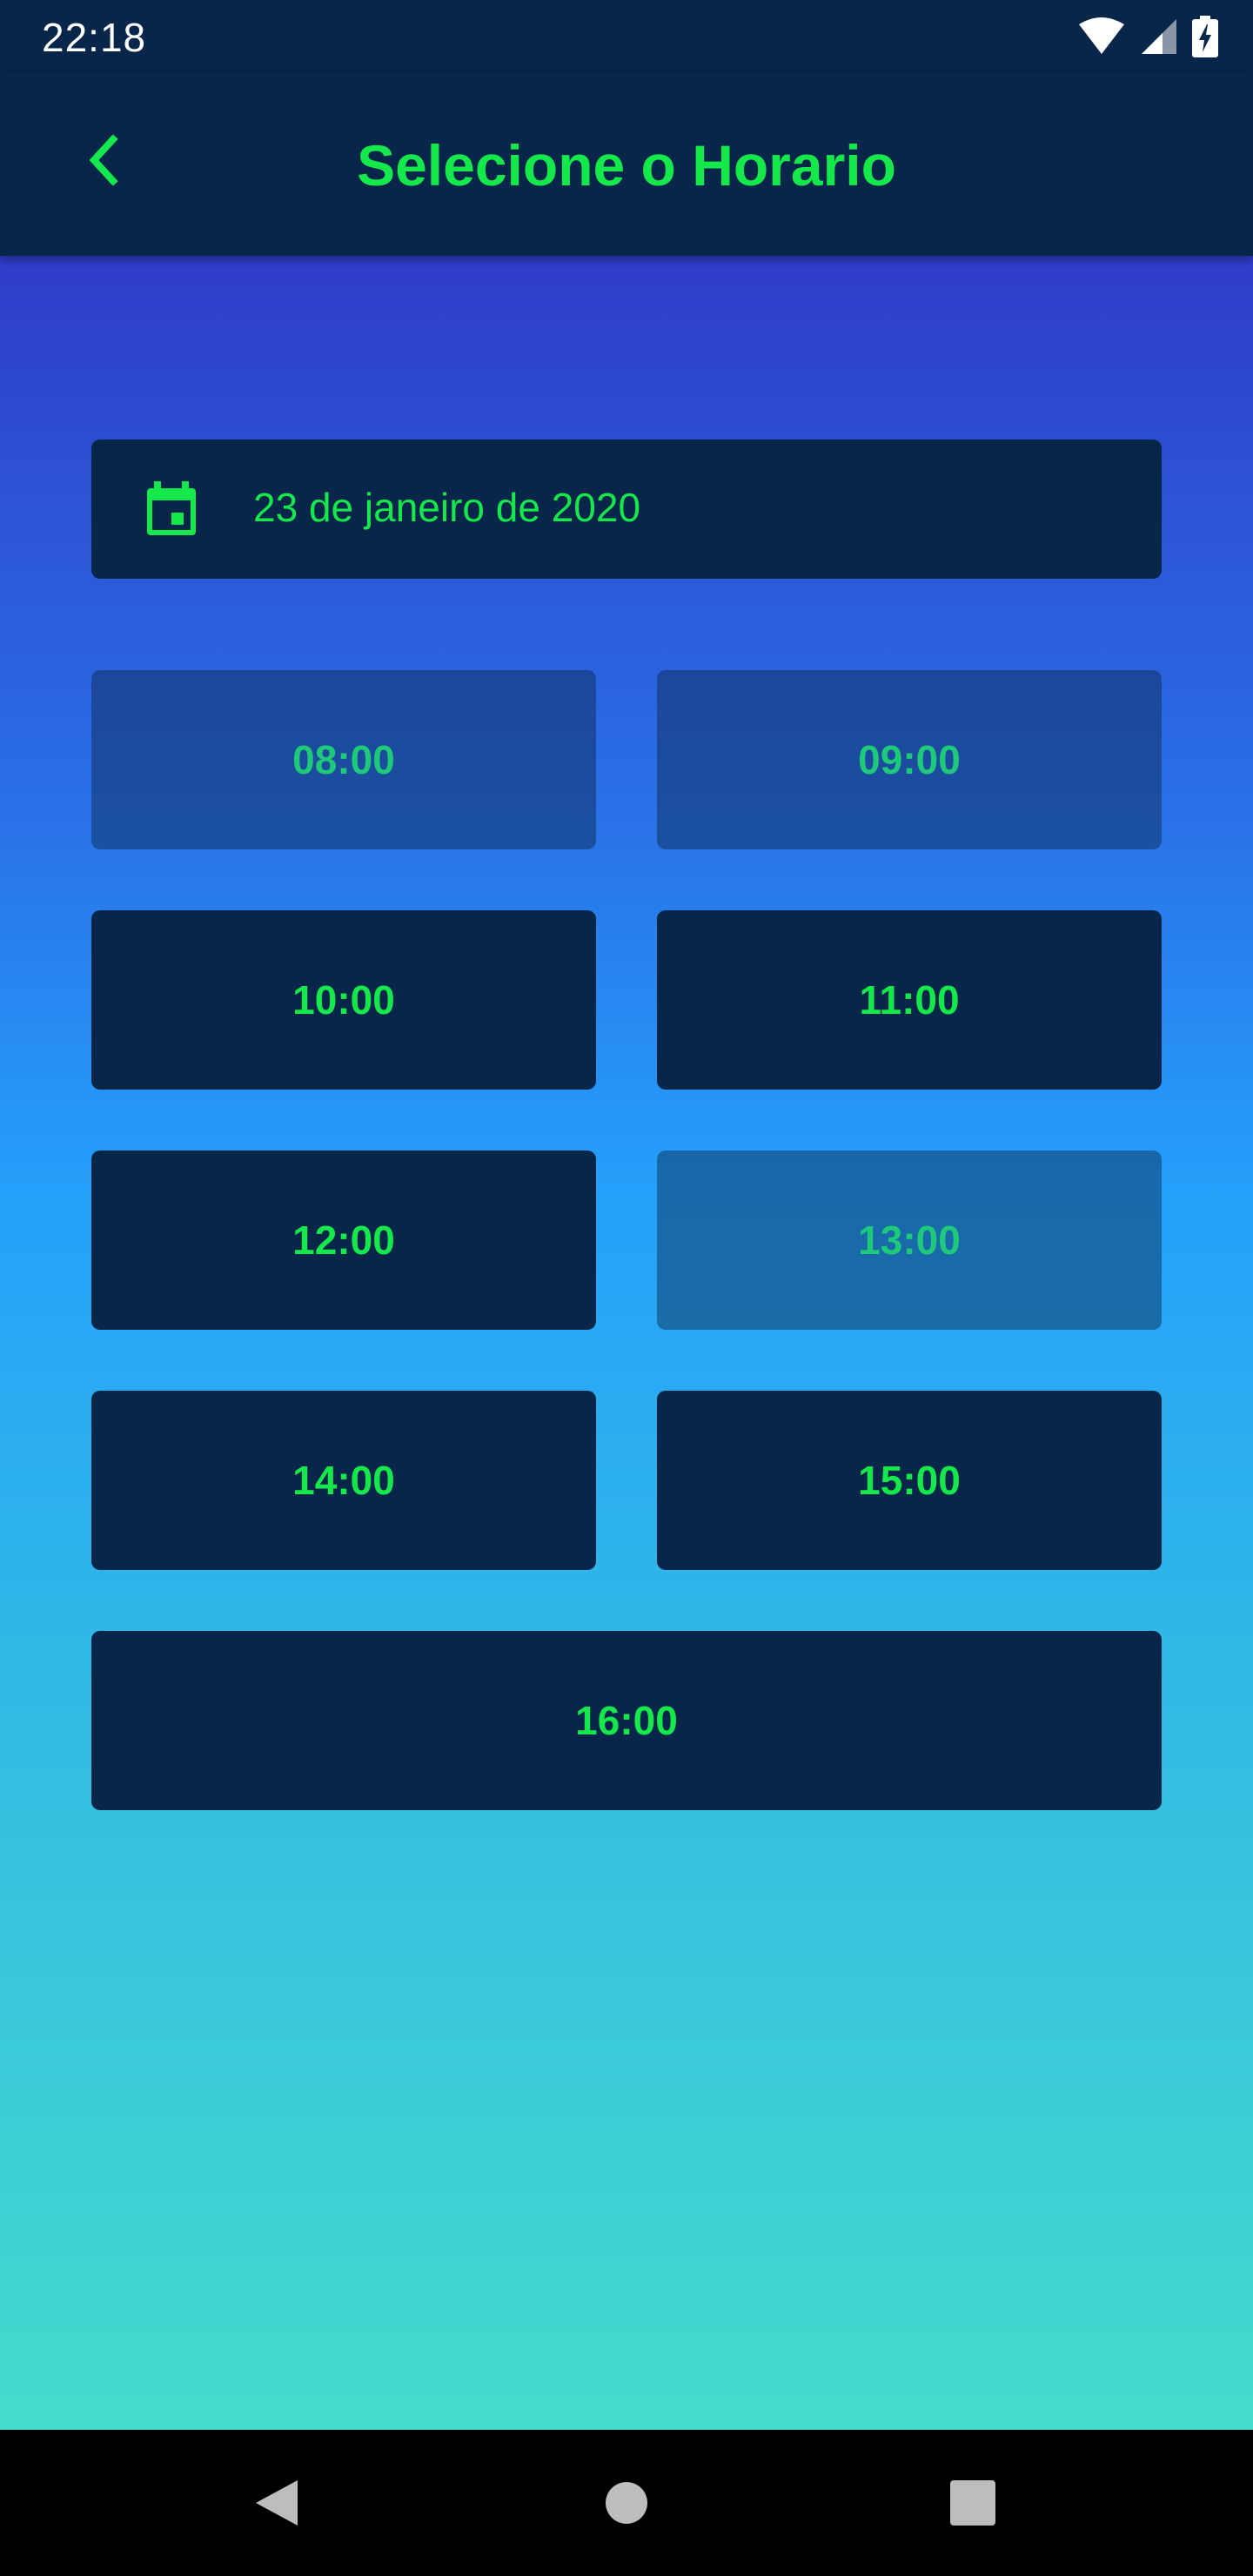  I want to click on home-circle-icon, so click(626, 2503).